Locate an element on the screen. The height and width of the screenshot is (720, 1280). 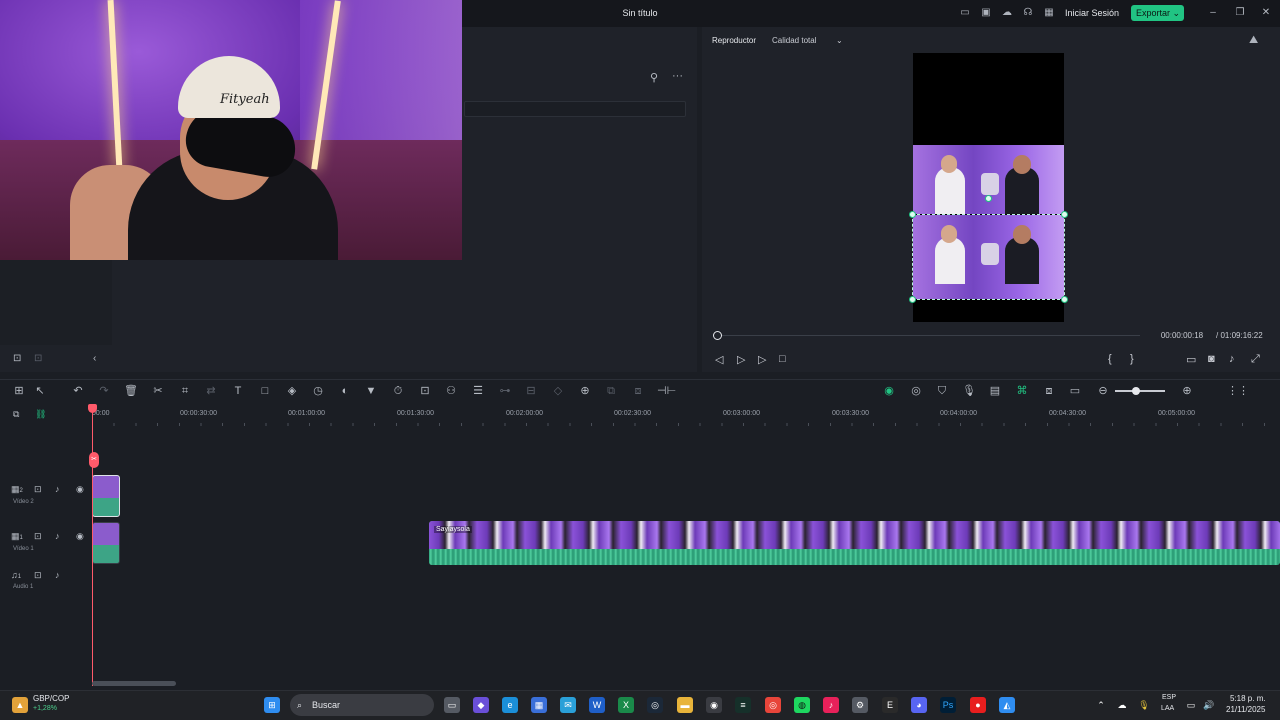
store-icon: ▦ is located at coordinates (539, 705).